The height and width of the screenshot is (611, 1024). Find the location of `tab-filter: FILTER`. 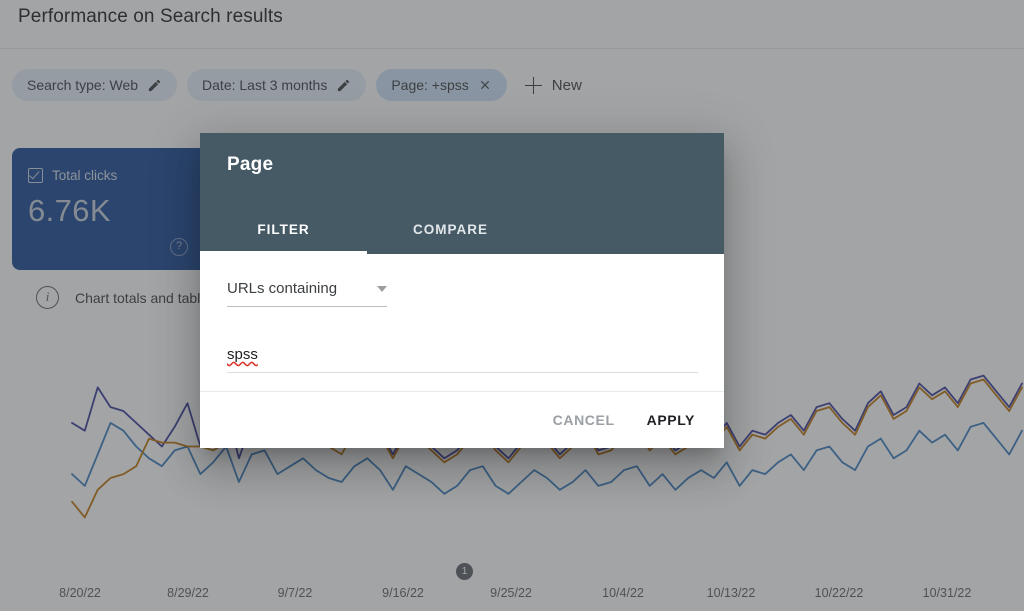

tab-filter: FILTER is located at coordinates (283, 230).